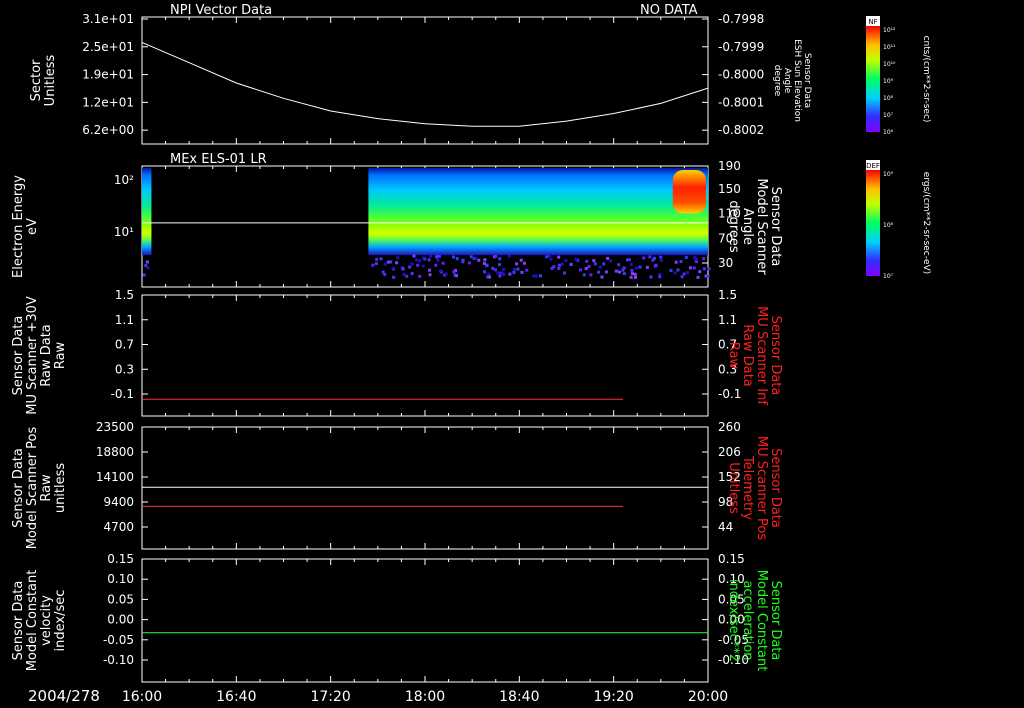 This screenshot has height=708, width=1024. I want to click on colorbar-1: DEF10⁹ 10⁸ 10⁷ ergs/(cm**2-sr-sec-eV), so click(898, 220).